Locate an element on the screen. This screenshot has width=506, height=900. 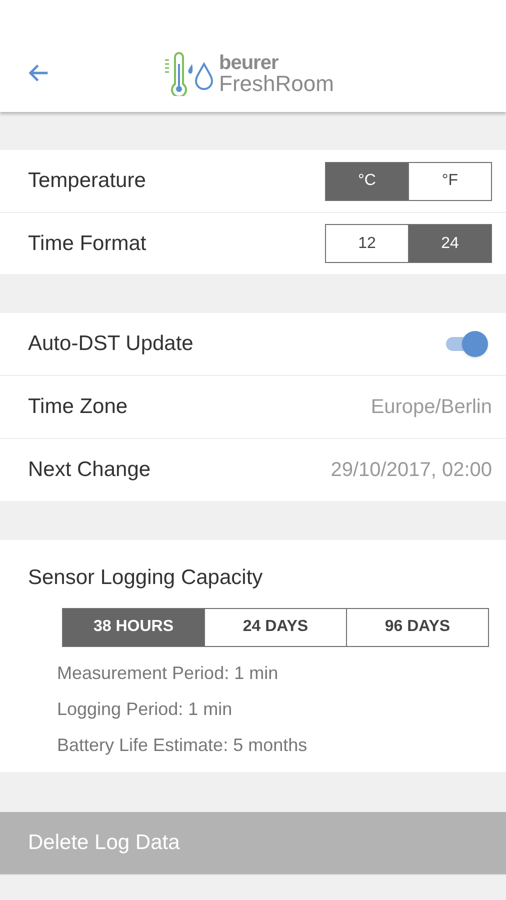
detail-text: Battery Life Estimate: 5 months is located at coordinates (182, 745).